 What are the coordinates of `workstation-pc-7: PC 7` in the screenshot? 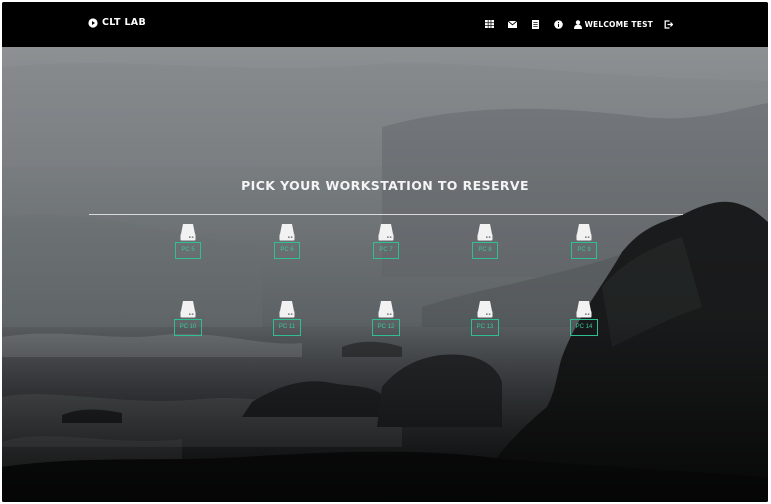 It's located at (386, 241).